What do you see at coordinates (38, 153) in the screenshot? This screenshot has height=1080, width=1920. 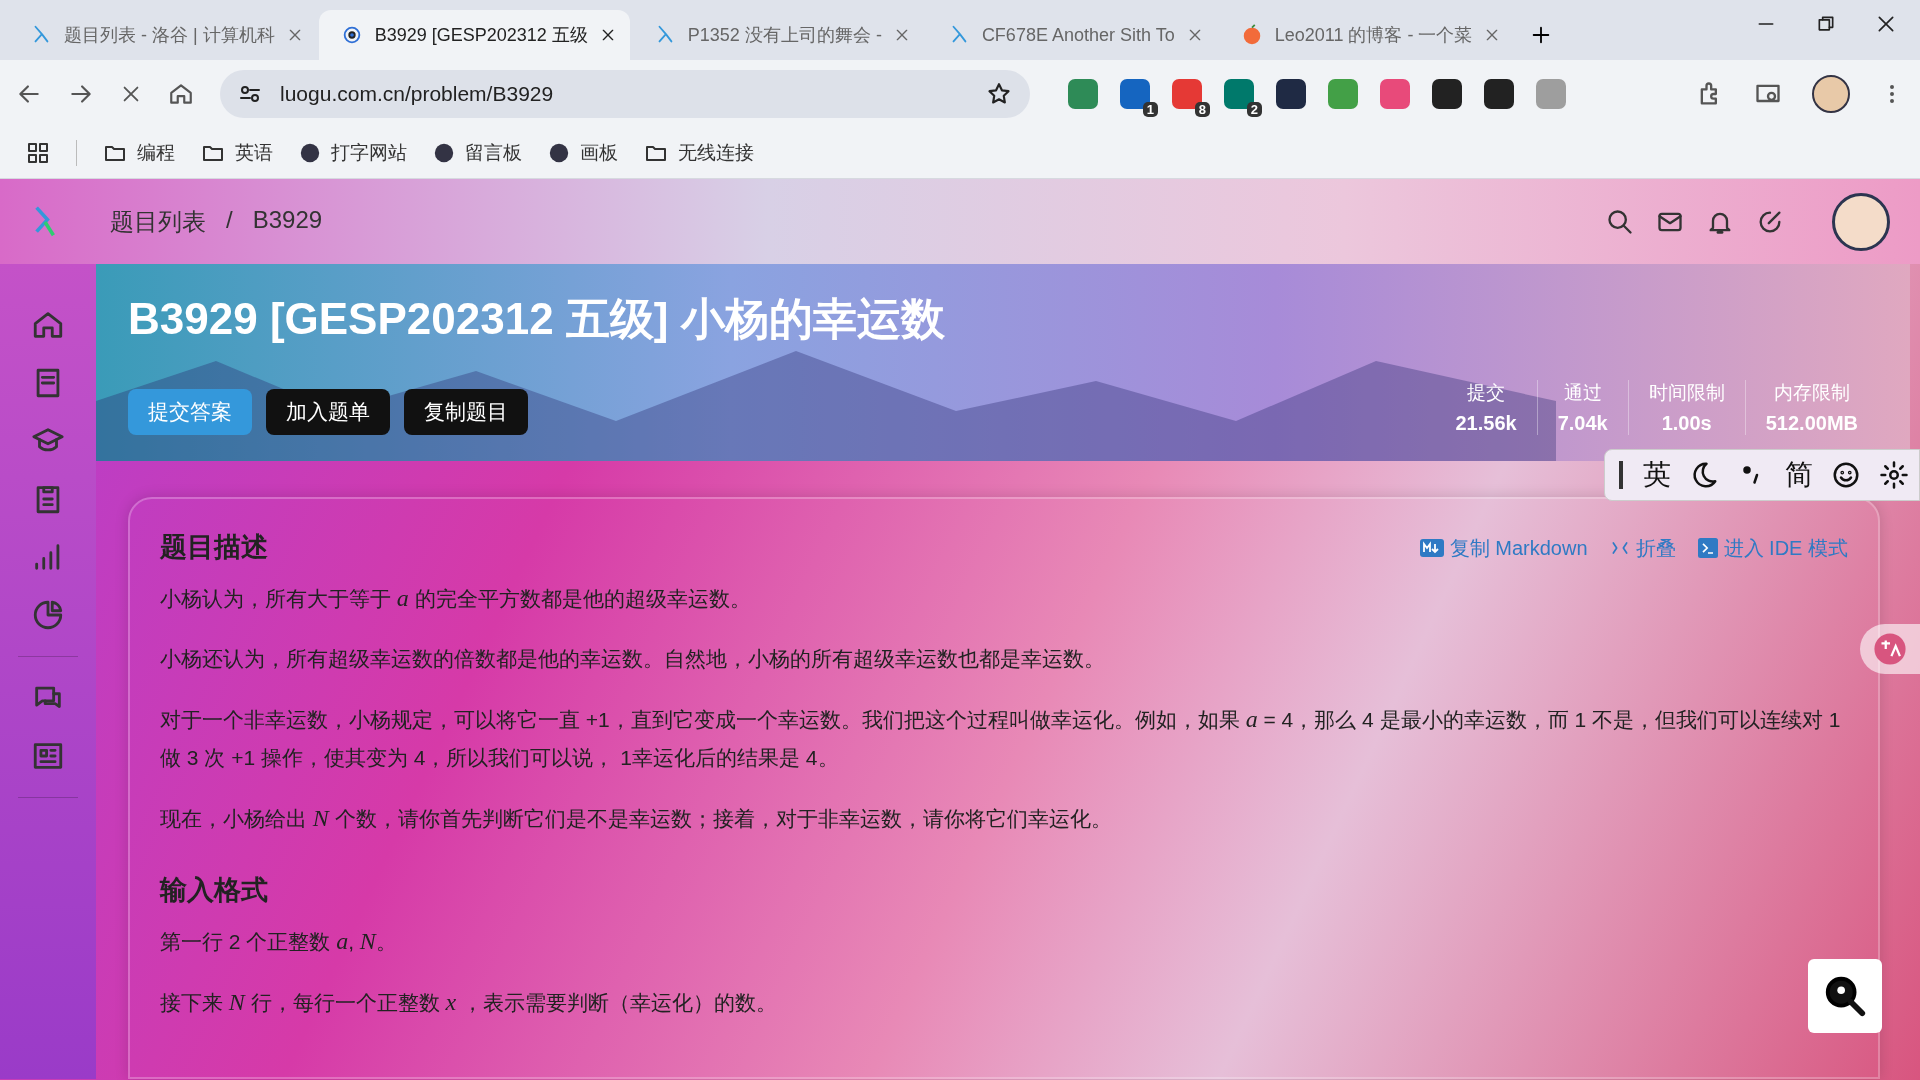 I see `apps-icon` at bounding box center [38, 153].